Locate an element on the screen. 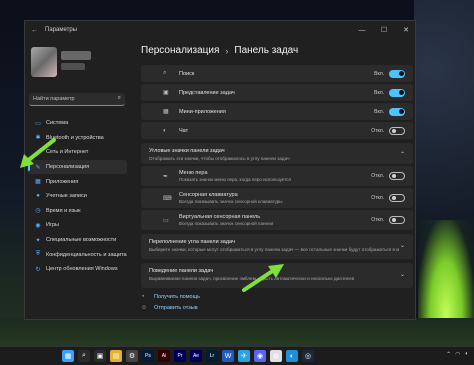 The height and width of the screenshot is (365, 474). help-links: ◔ Получить помощь ☺ Отправить отзыв is located at coordinates (170, 302).